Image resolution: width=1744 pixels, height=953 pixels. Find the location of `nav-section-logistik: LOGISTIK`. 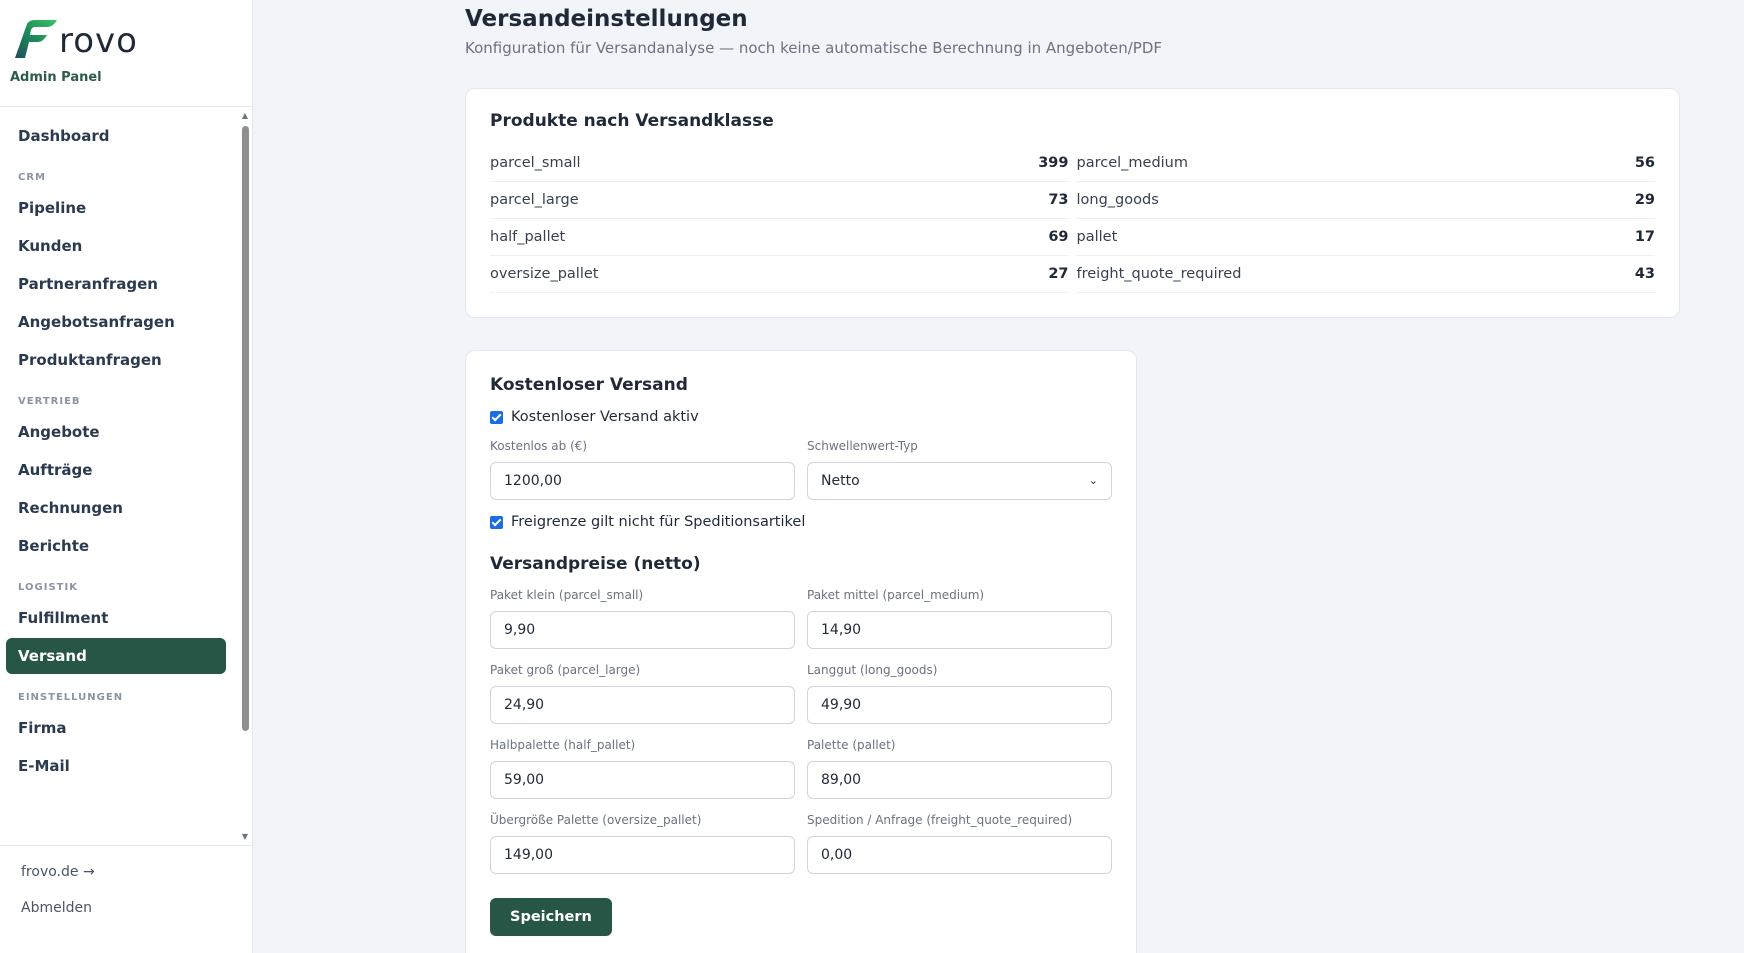

nav-section-logistik: LOGISTIK is located at coordinates (48, 587).